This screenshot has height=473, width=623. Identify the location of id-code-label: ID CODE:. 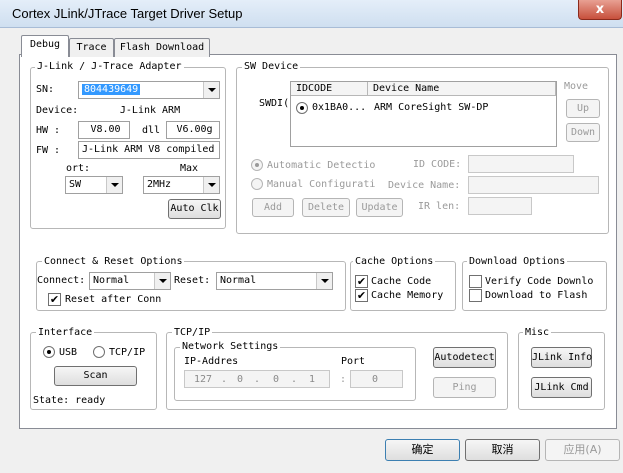
(437, 164).